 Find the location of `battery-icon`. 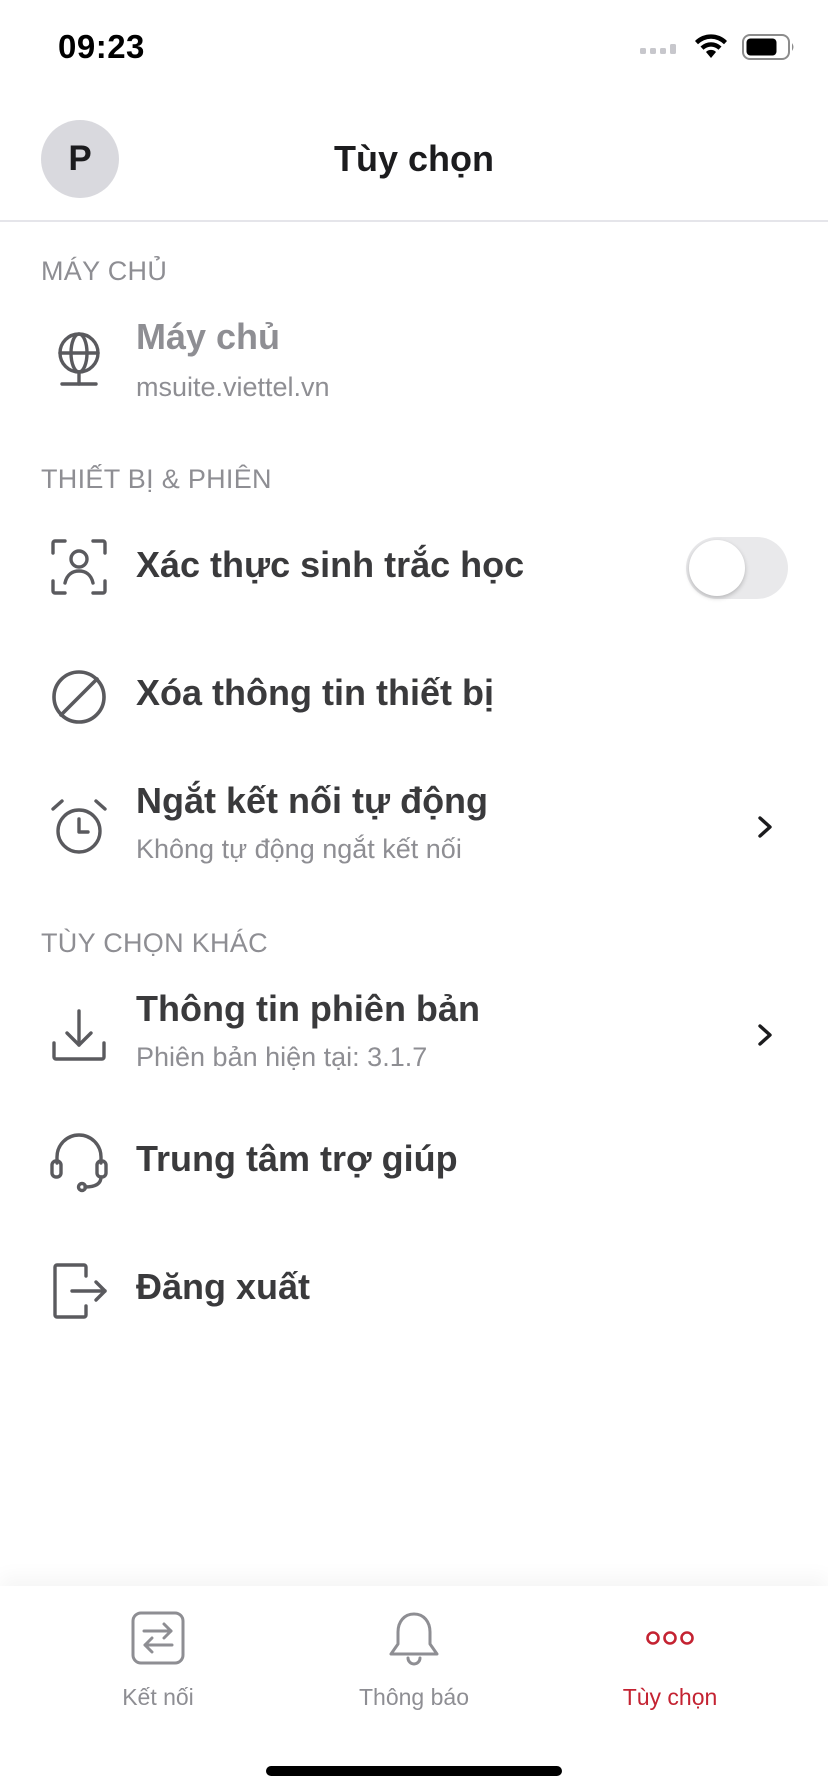

battery-icon is located at coordinates (768, 47).